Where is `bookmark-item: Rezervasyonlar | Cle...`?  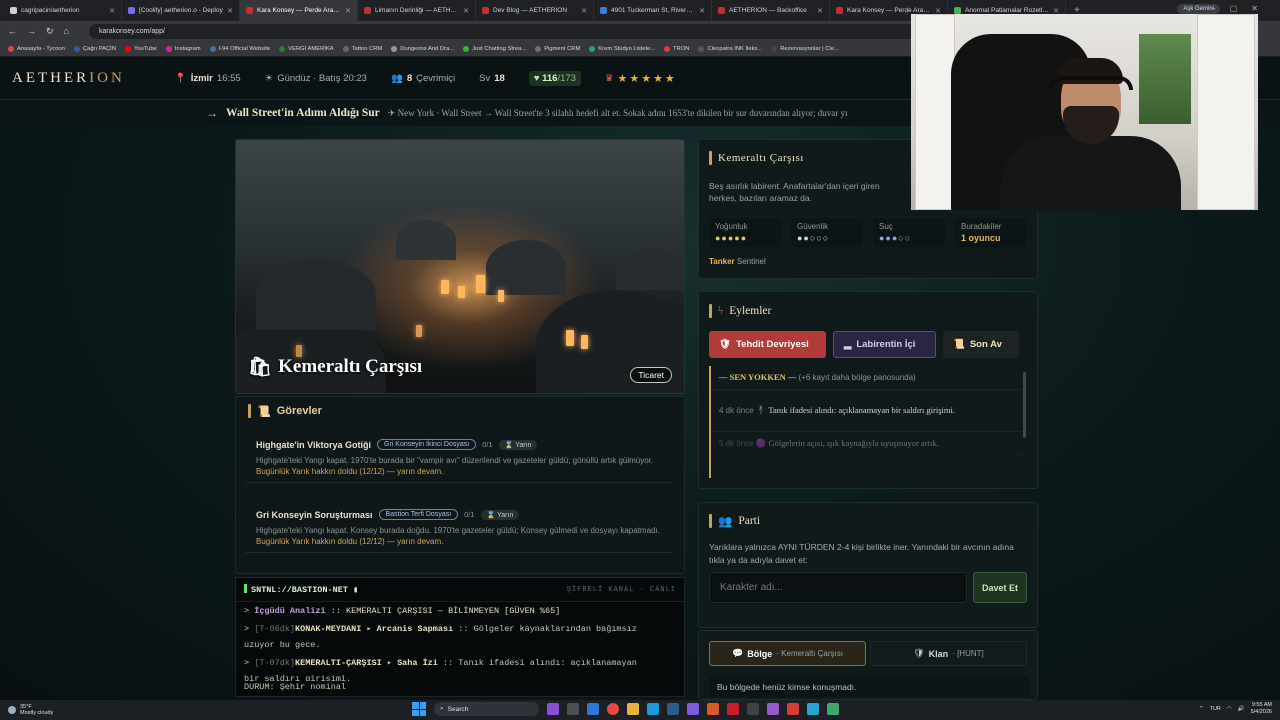 bookmark-item: Rezervasyonlar | Cle... is located at coordinates (805, 48).